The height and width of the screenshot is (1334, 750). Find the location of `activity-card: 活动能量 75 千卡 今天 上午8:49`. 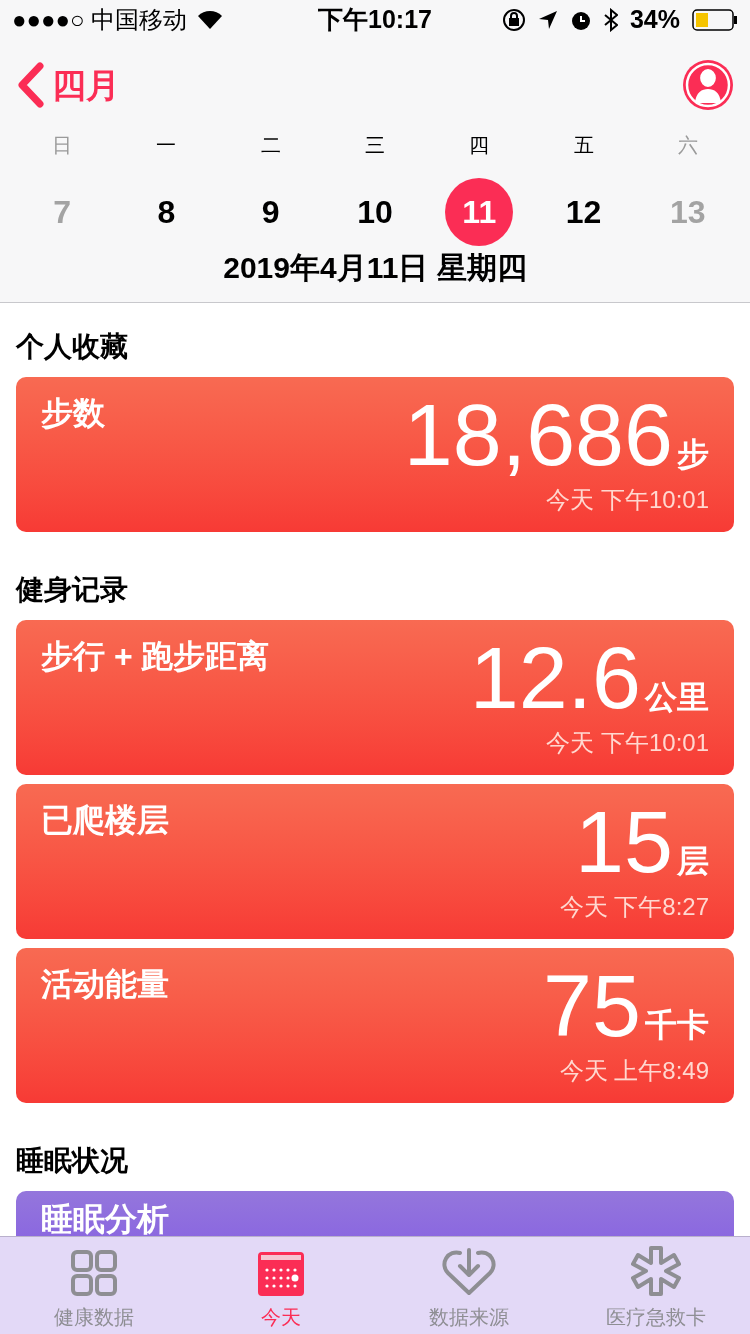

activity-card: 活动能量 75 千卡 今天 上午8:49 is located at coordinates (375, 1025).